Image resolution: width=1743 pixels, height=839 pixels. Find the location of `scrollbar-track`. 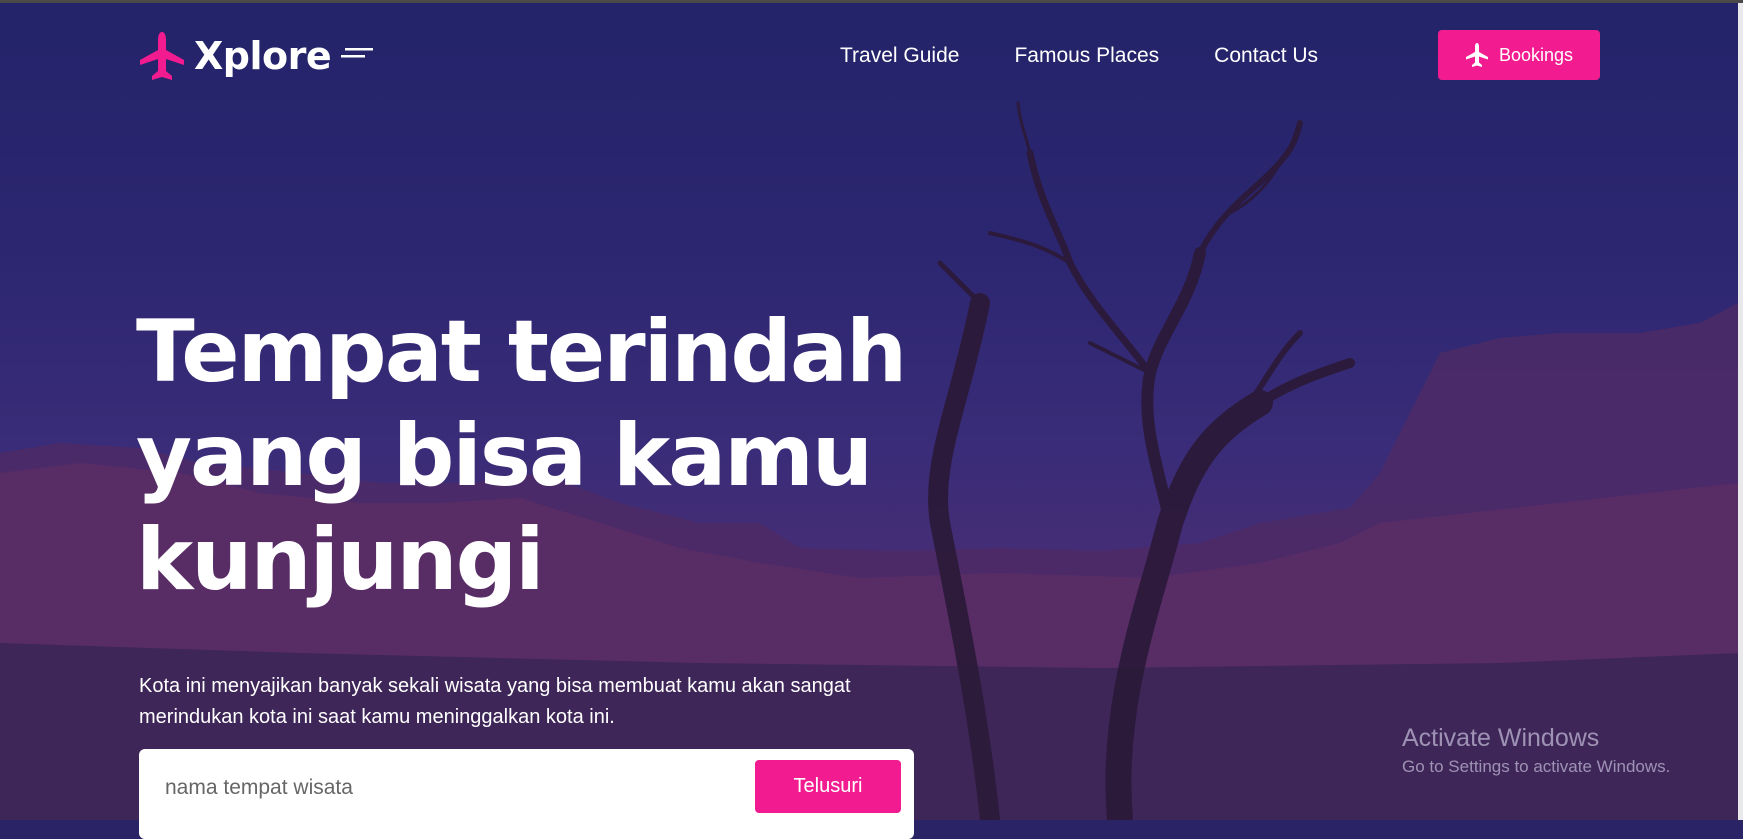

scrollbar-track is located at coordinates (1740, 411).